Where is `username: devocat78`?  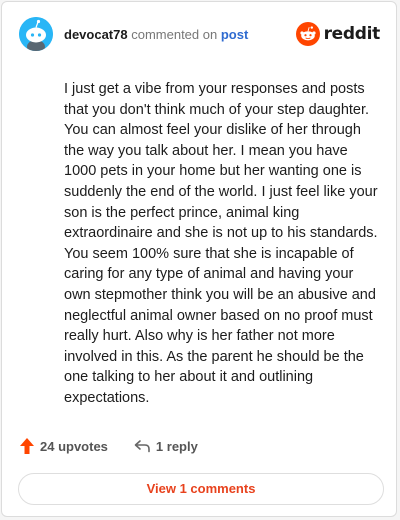 username: devocat78 is located at coordinates (96, 34).